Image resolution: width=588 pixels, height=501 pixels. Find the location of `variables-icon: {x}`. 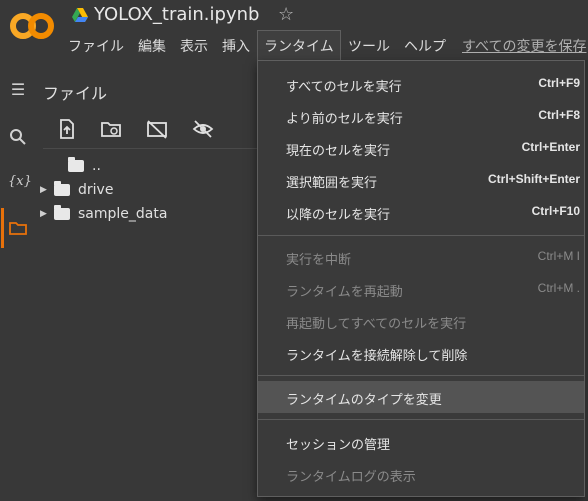

variables-icon: {x} is located at coordinates (20, 182).